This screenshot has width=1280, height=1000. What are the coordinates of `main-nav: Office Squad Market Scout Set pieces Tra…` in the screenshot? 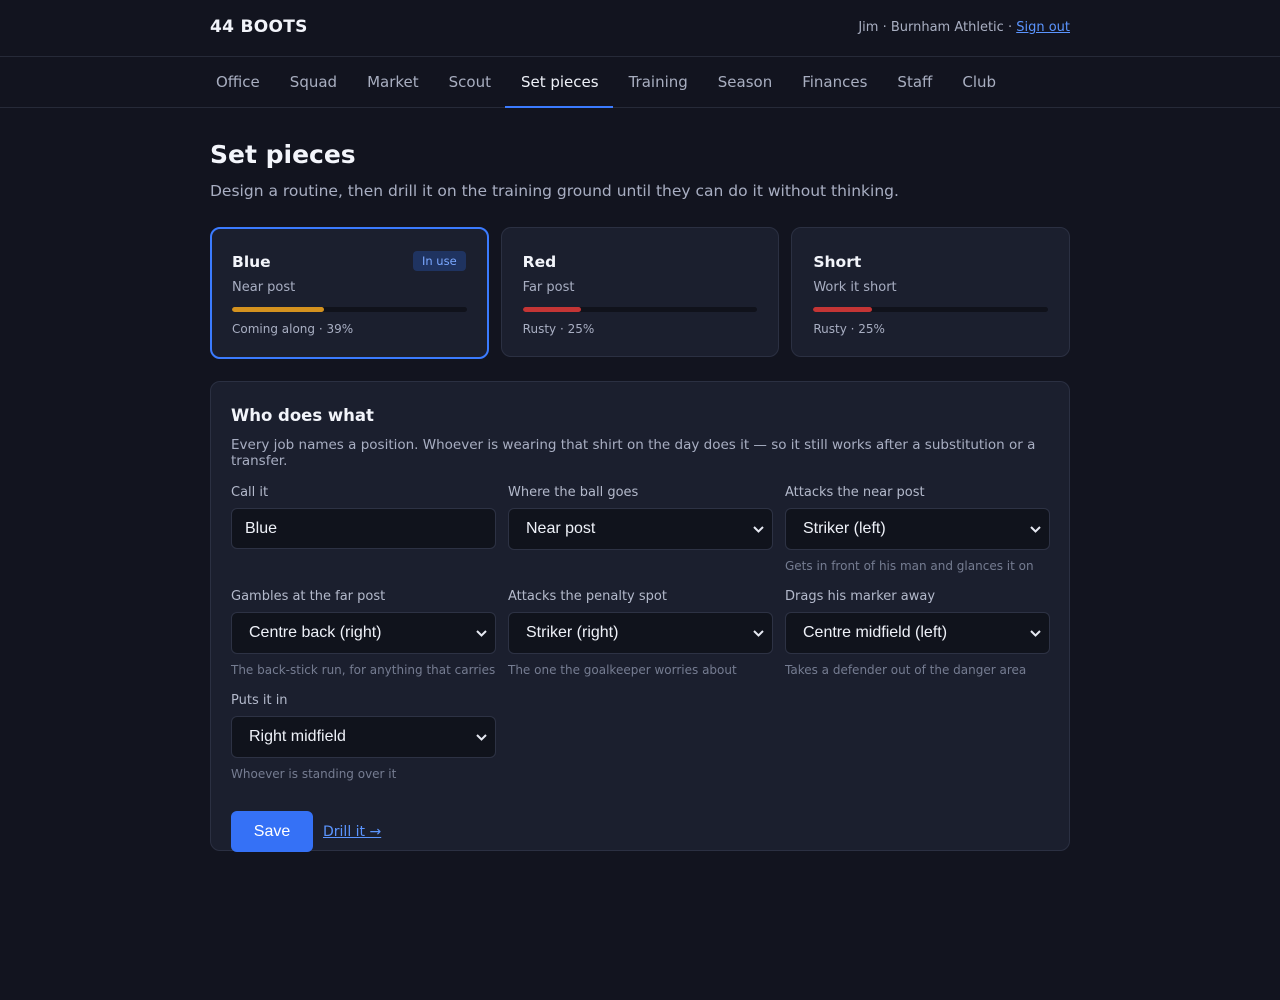 It's located at (640, 82).